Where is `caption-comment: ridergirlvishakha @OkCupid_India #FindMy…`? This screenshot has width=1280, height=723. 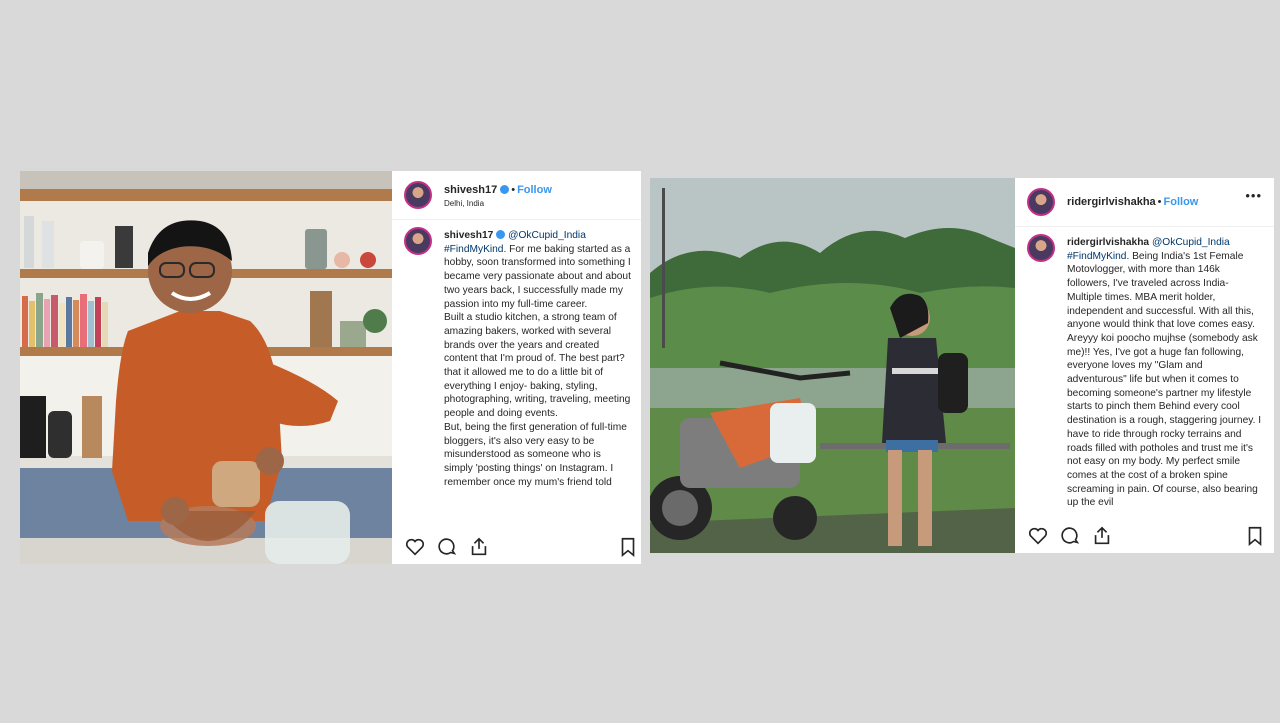
caption-comment: ridergirlvishakha @OkCupid_India #FindMy… is located at coordinates (1145, 373).